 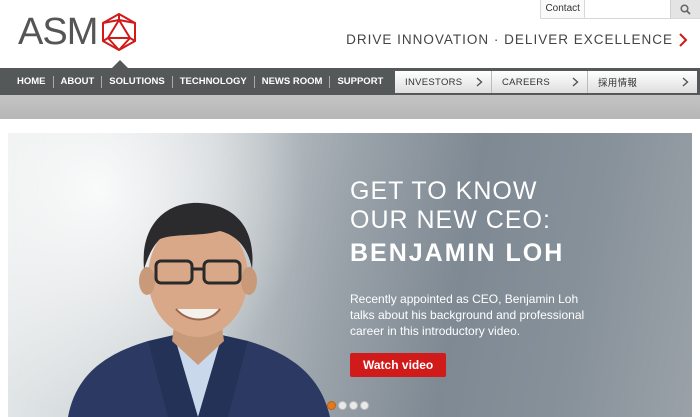 I want to click on tagline: DRIVE INNOVATION · DELIVER EXCELLENCE, so click(x=517, y=39).